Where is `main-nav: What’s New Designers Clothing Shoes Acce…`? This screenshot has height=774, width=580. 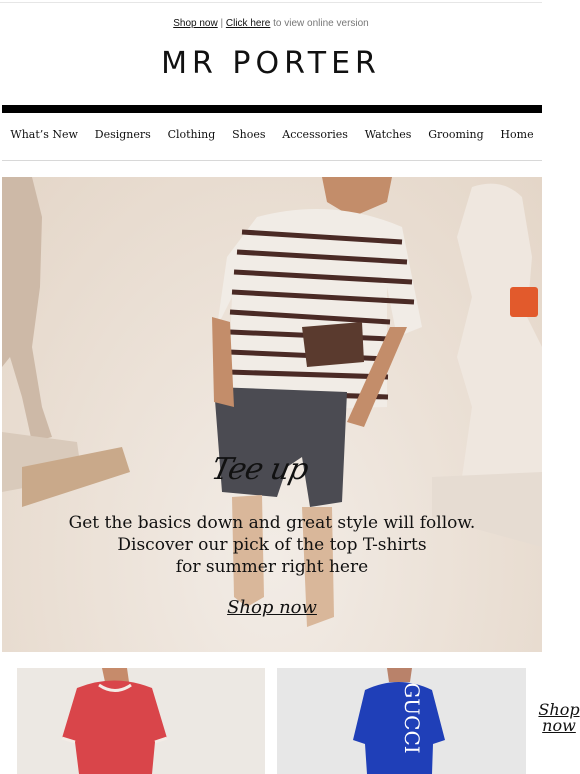
main-nav: What’s New Designers Clothing Shoes Acce… is located at coordinates (272, 134).